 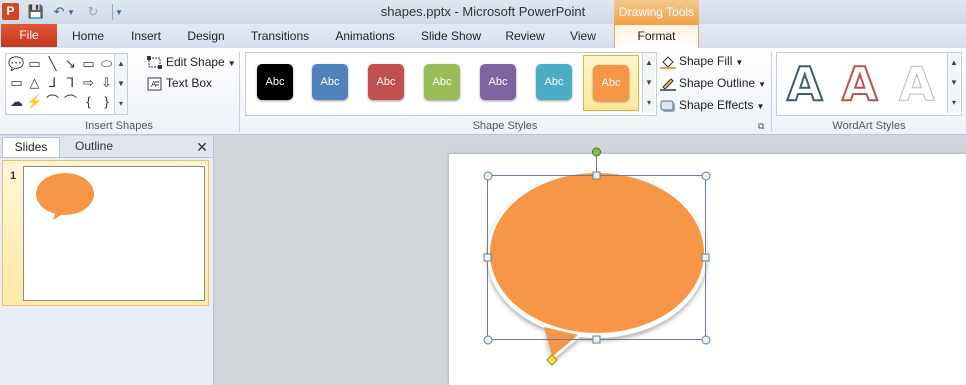 I want to click on resize-handle-right, so click(x=705, y=257).